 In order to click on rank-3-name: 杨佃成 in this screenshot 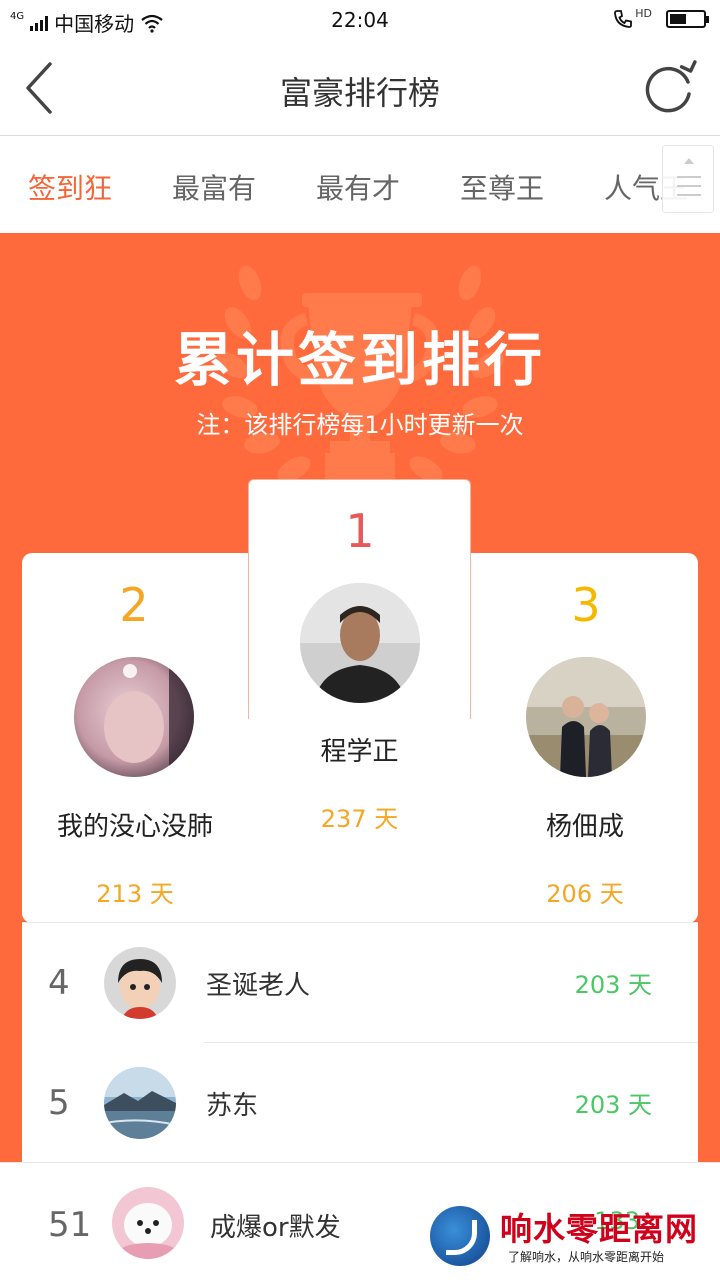, I will do `click(584, 827)`.